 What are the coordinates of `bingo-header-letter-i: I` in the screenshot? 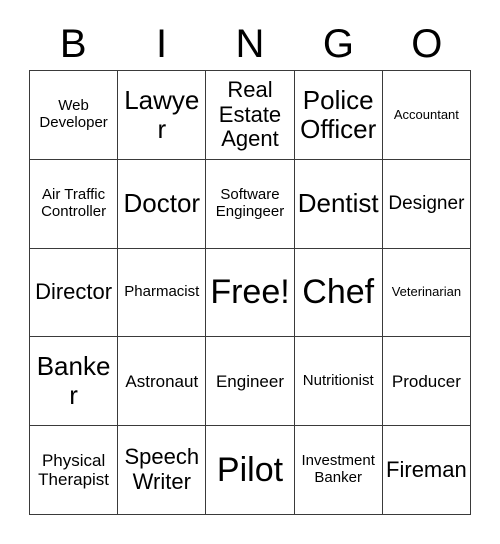 It's located at (162, 44).